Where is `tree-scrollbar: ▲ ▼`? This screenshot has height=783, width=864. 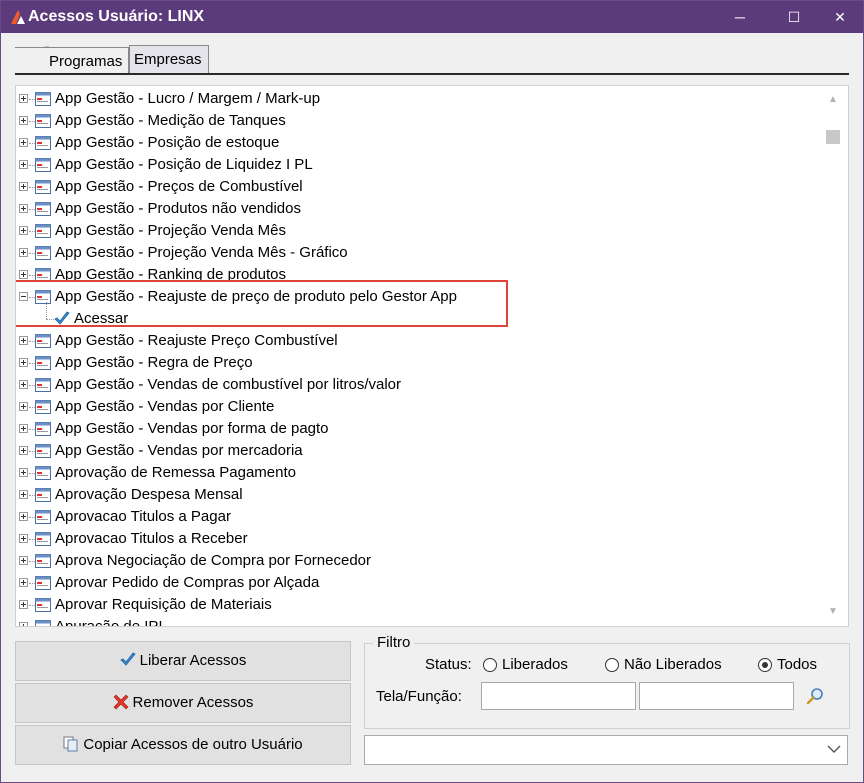 tree-scrollbar: ▲ ▼ is located at coordinates (833, 356).